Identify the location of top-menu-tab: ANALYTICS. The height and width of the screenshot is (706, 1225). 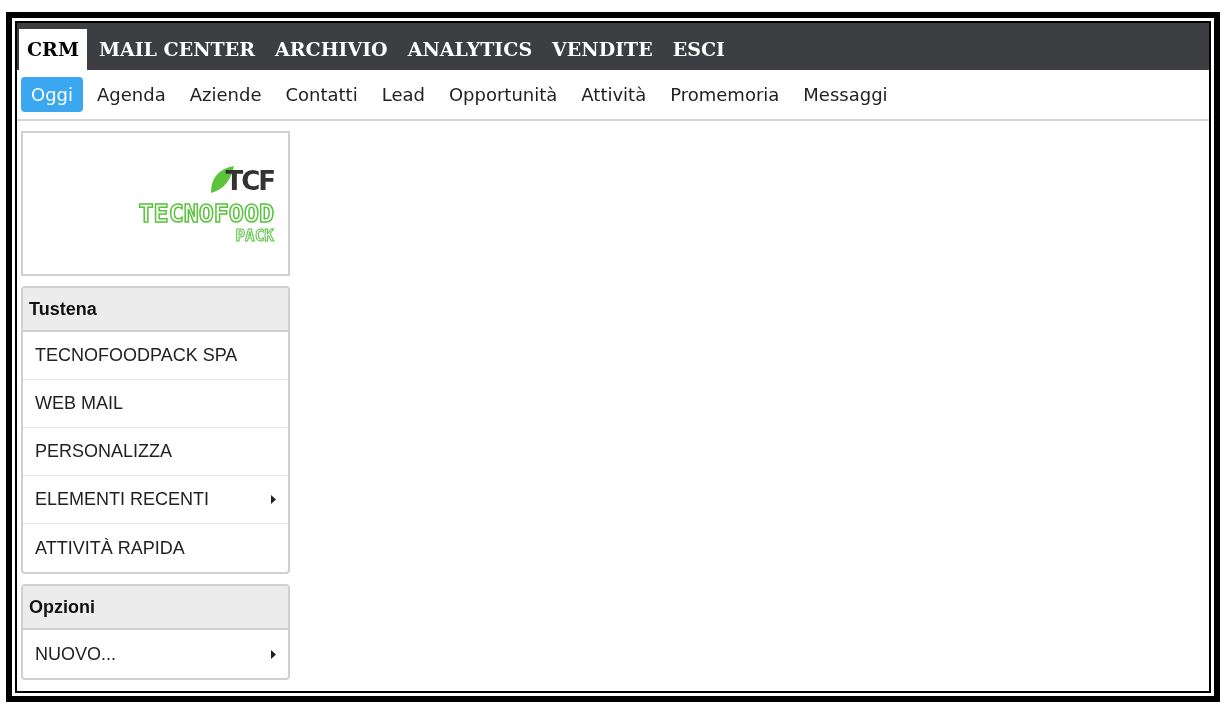
(470, 49).